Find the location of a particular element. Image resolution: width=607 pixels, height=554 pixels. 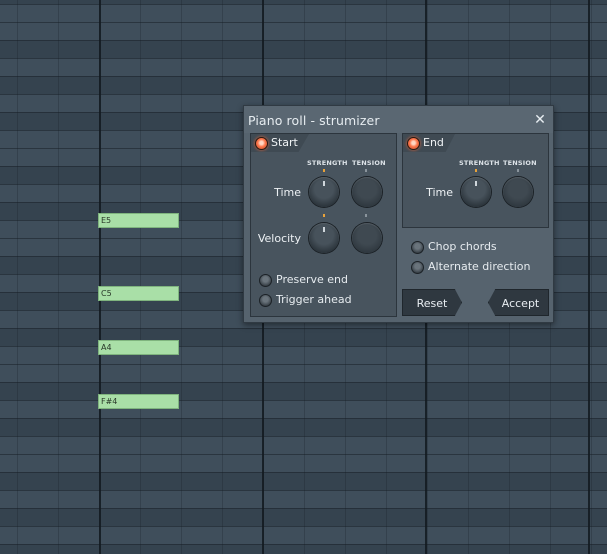

start-velocity-strength-knob is located at coordinates (324, 238).